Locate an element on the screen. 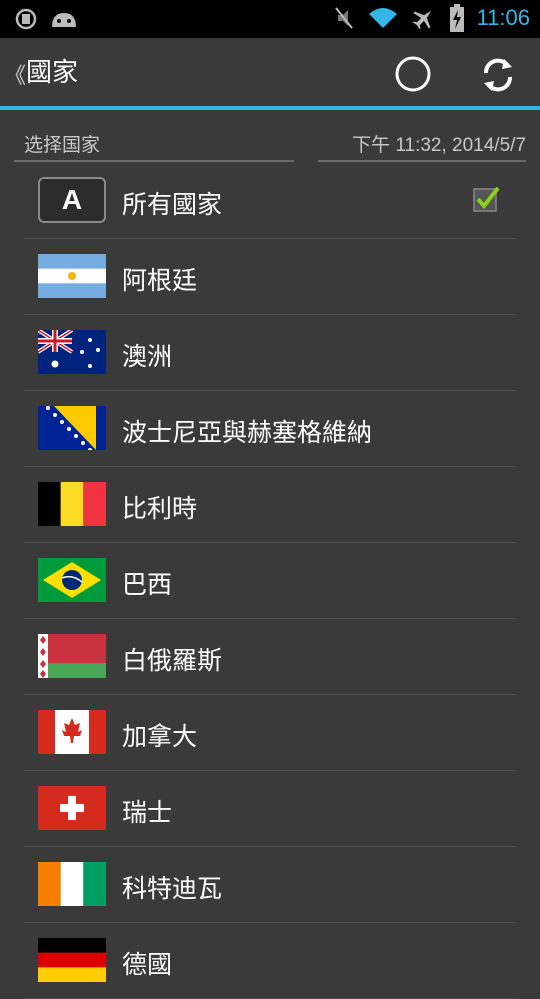 Image resolution: width=540 pixels, height=999 pixels. section-header: 选择国家 is located at coordinates (154, 142).